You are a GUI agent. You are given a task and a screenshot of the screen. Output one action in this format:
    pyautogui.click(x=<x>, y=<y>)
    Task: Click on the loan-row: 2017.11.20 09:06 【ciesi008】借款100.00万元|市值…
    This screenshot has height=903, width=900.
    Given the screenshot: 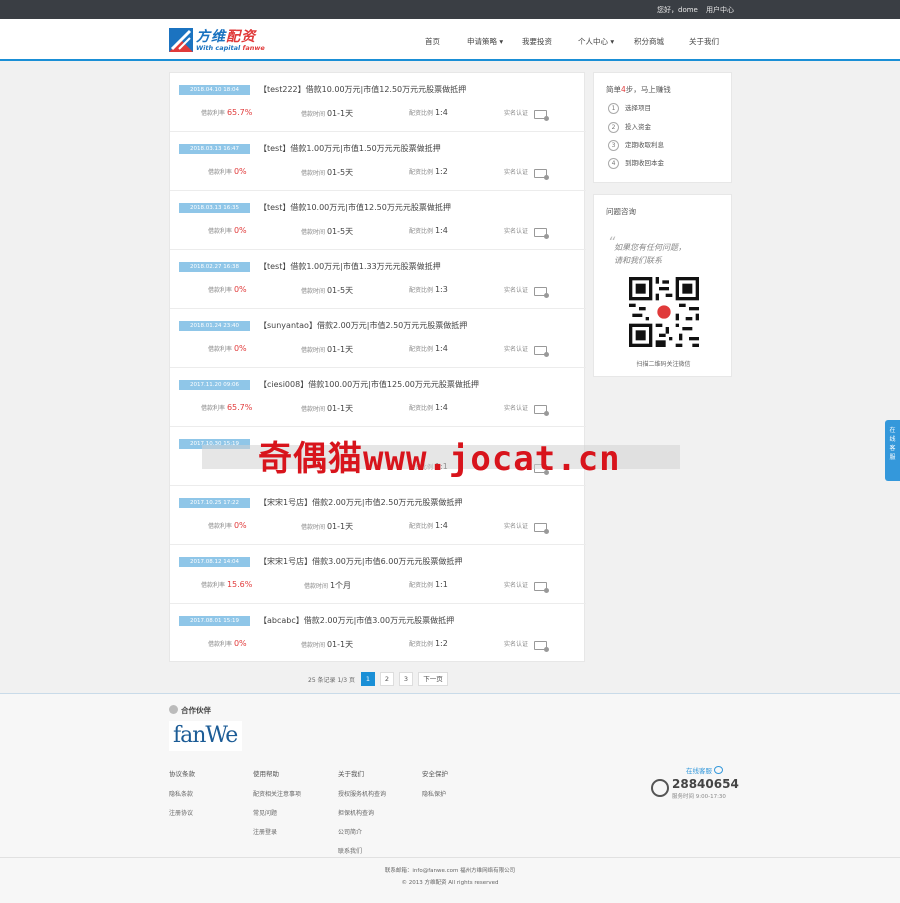 What is the action you would take?
    pyautogui.click(x=378, y=397)
    